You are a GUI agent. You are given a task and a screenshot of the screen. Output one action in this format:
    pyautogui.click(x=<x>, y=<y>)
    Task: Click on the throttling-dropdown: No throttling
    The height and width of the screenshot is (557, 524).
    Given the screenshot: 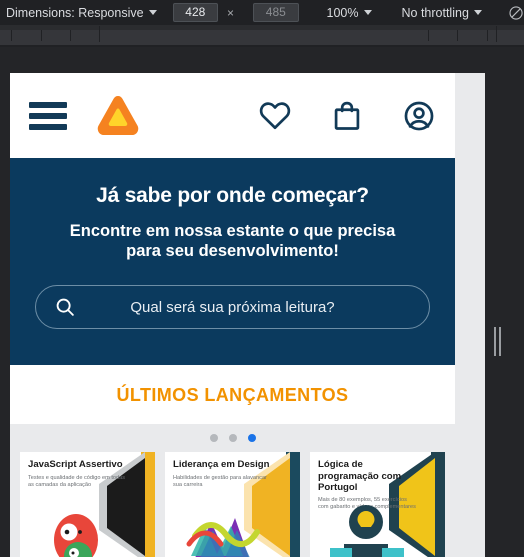 What is the action you would take?
    pyautogui.click(x=442, y=13)
    